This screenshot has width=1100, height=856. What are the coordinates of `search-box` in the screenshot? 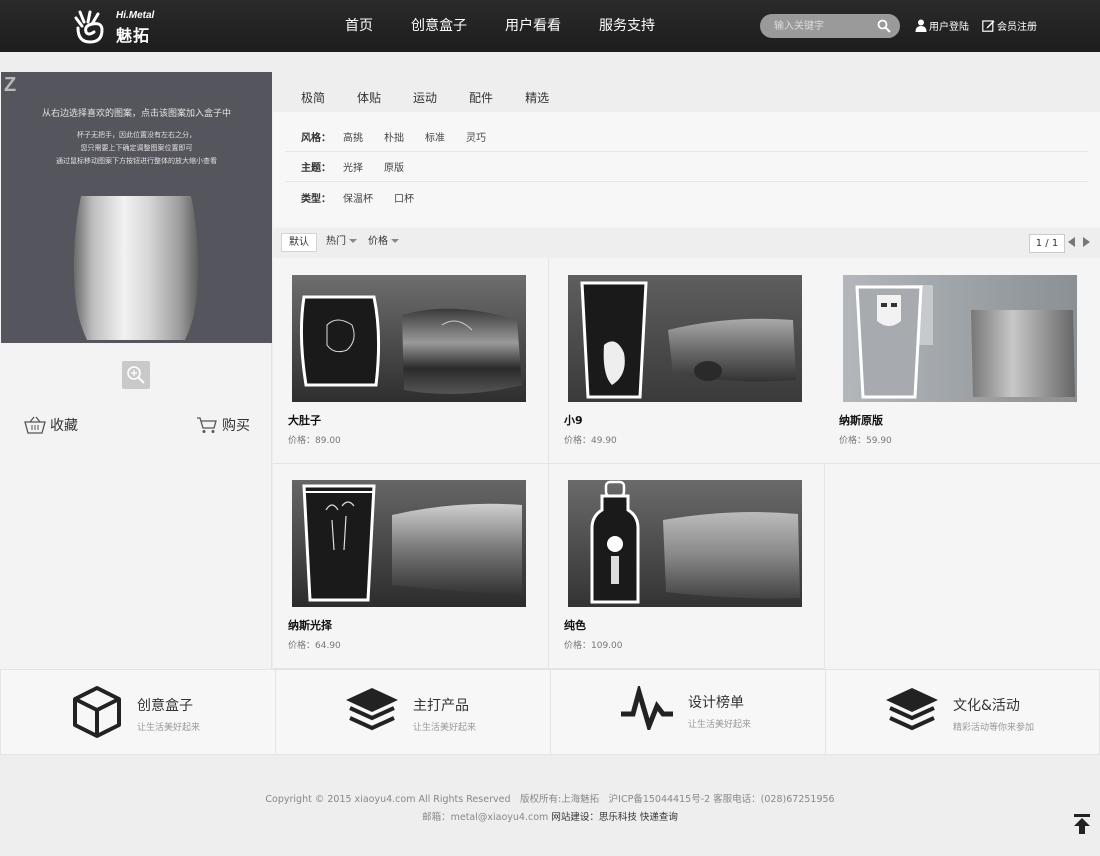 It's located at (830, 26).